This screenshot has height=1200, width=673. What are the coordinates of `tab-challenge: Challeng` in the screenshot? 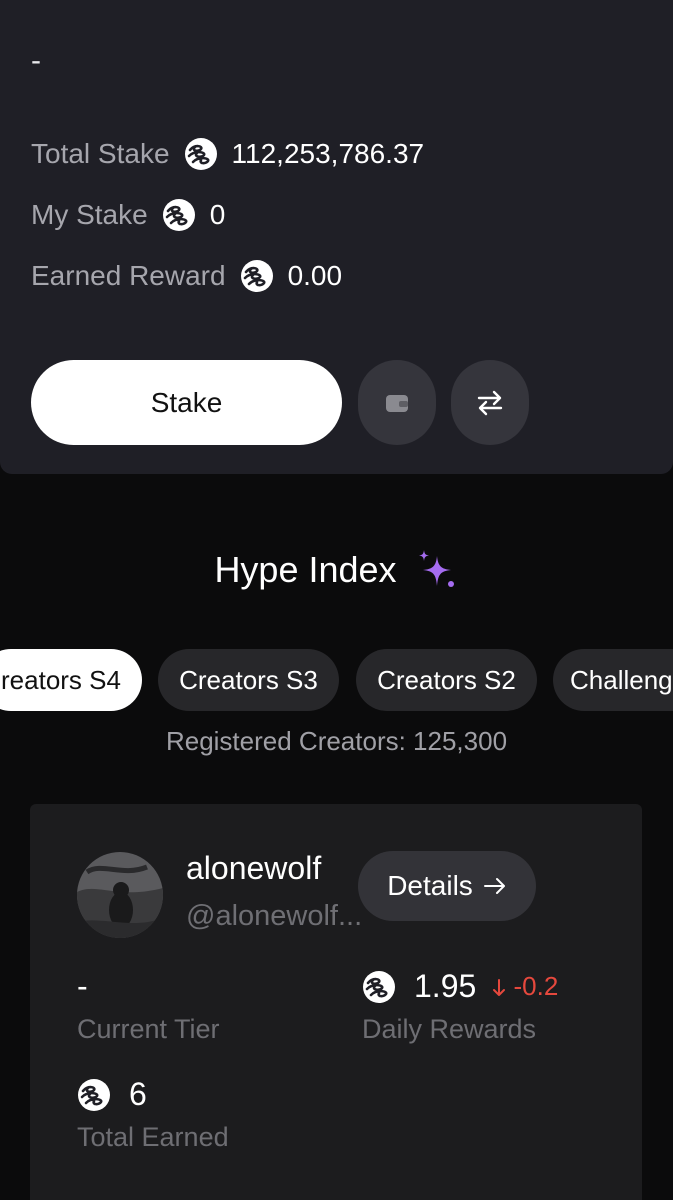 It's located at (613, 680).